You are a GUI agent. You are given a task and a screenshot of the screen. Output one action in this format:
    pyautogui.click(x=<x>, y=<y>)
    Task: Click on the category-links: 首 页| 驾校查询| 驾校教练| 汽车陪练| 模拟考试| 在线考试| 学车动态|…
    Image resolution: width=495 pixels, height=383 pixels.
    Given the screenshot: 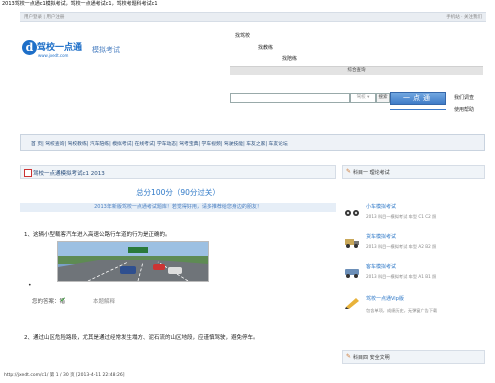 What is the action you would take?
    pyautogui.click(x=159, y=143)
    